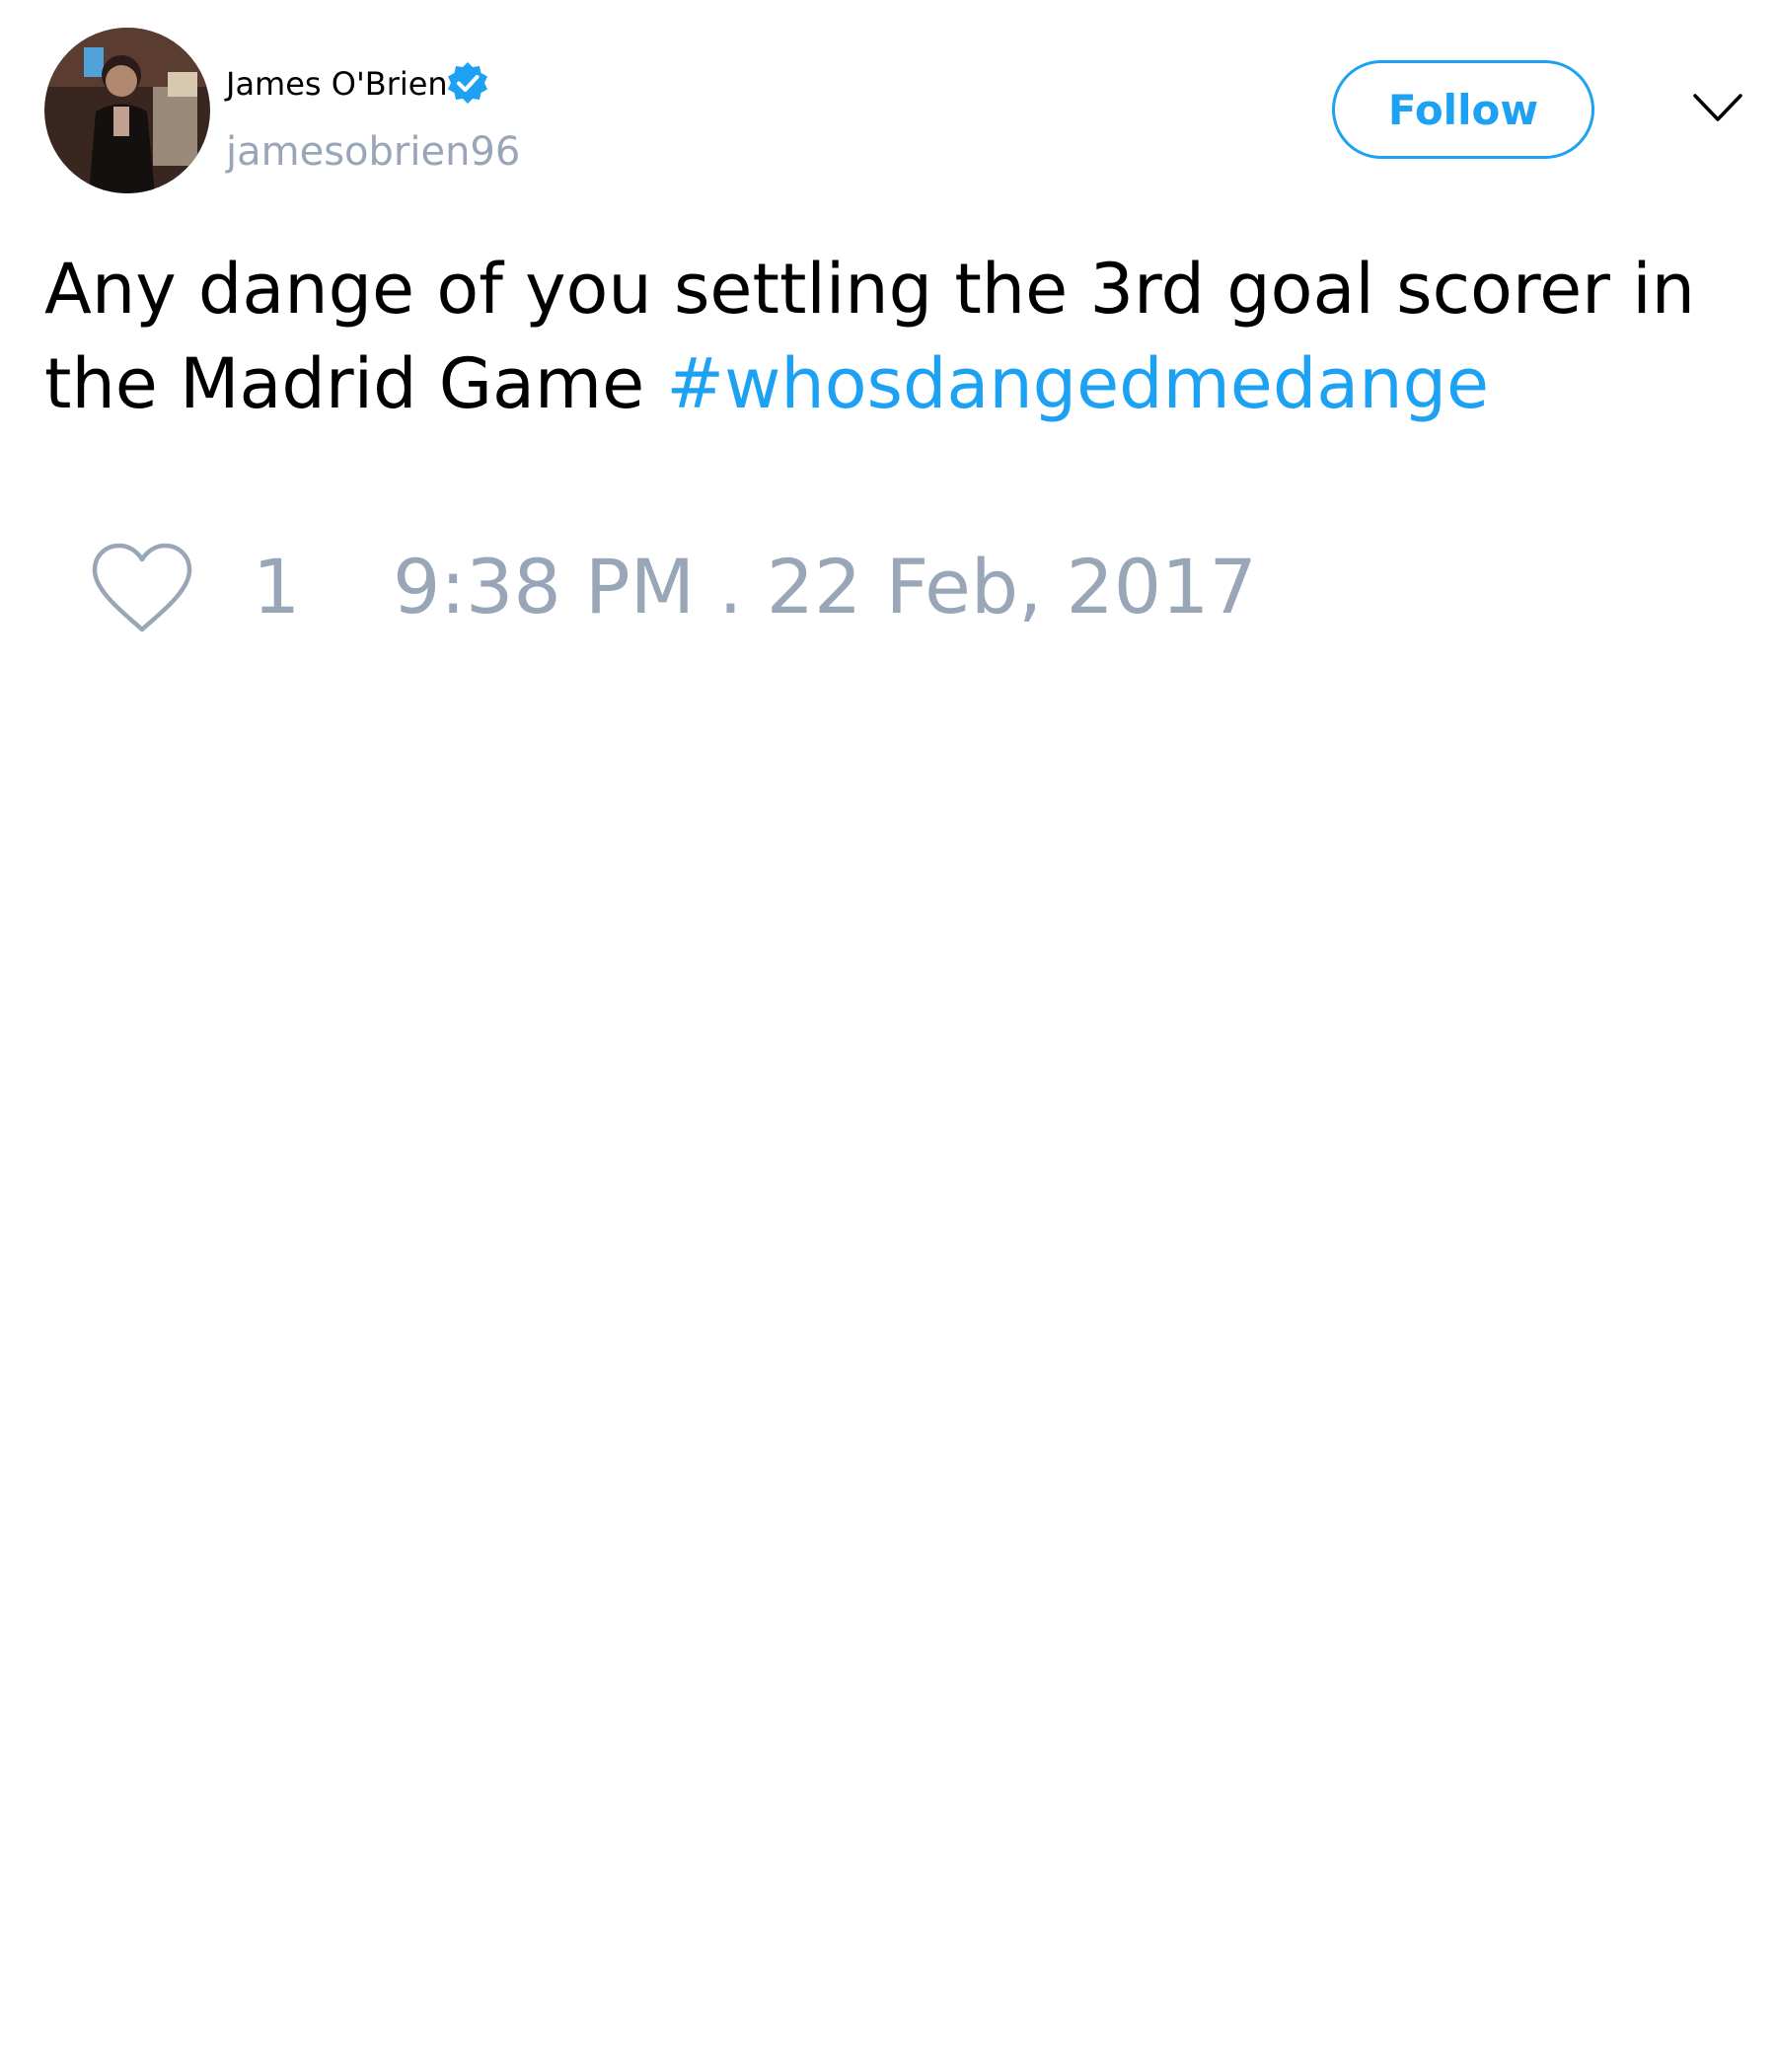 Image resolution: width=1776 pixels, height=2072 pixels. Describe the element at coordinates (337, 84) in the screenshot. I see `author-name: James O'Brien` at that location.